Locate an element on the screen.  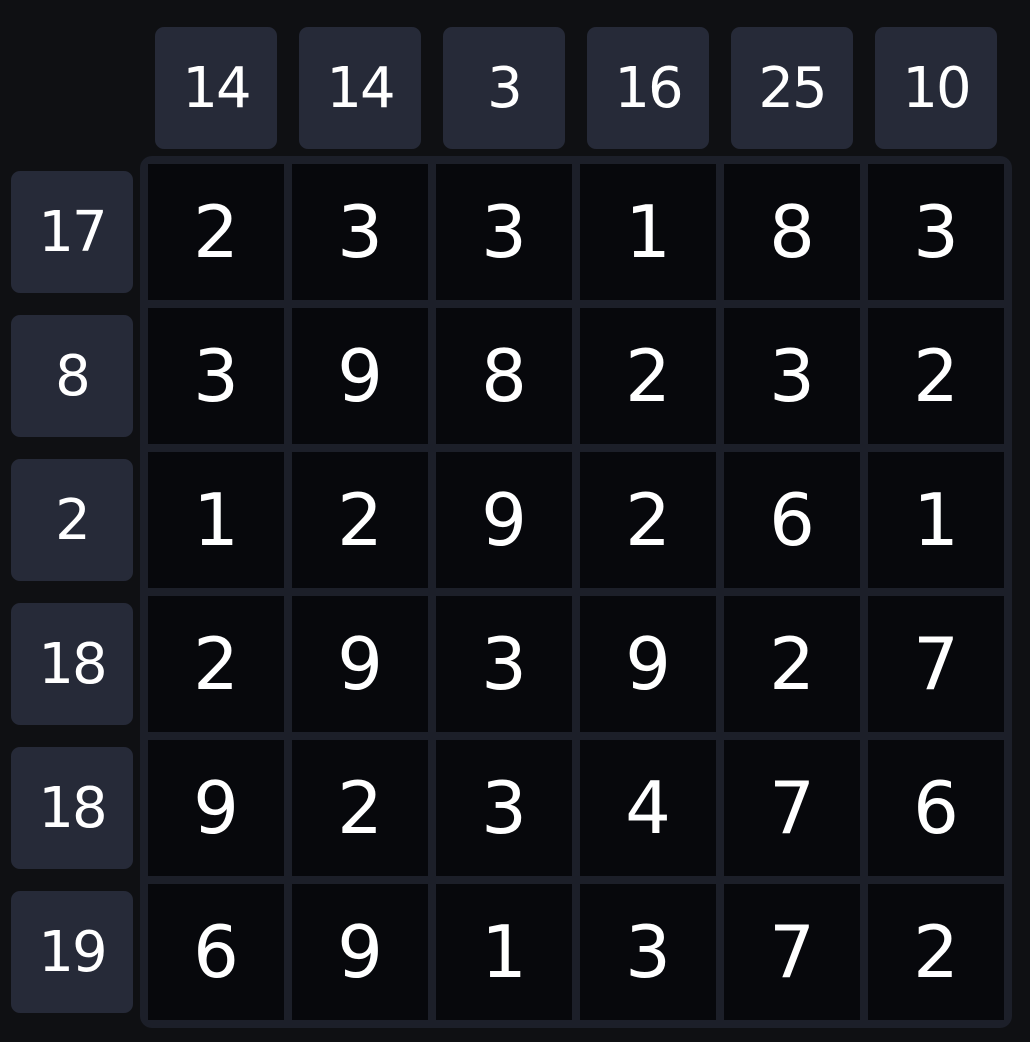
grid-cell-r5-c2: 2 is located at coordinates (360, 808).